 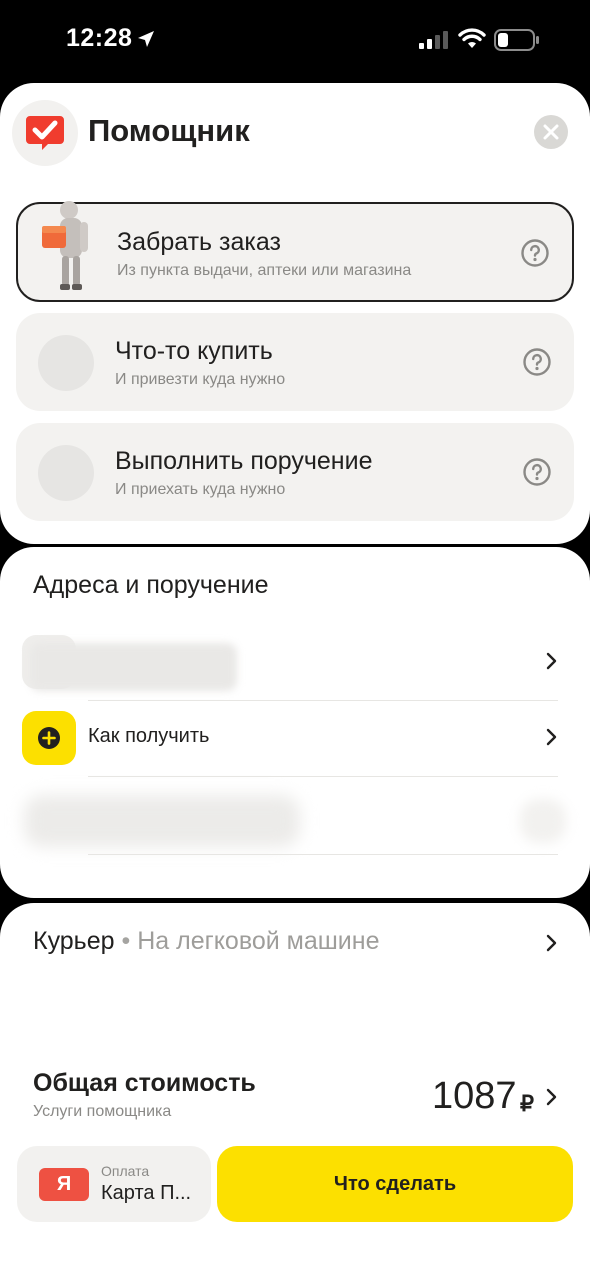 I want to click on option-title: Забрать заказ, so click(x=199, y=242).